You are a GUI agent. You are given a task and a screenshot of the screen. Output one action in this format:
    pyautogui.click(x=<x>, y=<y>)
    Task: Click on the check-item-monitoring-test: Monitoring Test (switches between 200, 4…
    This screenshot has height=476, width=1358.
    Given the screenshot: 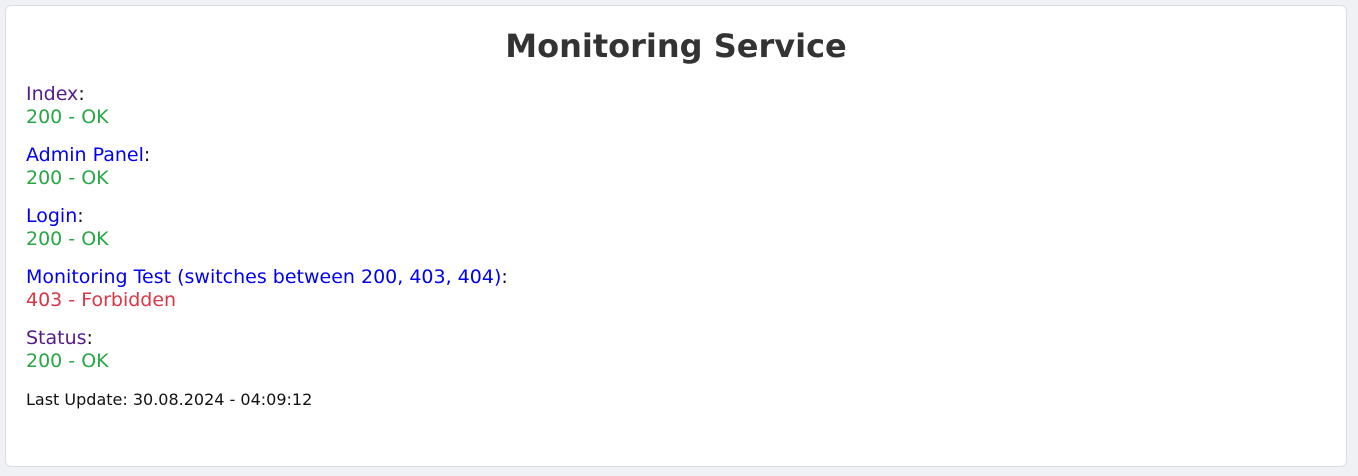 What is the action you would take?
    pyautogui.click(x=676, y=296)
    